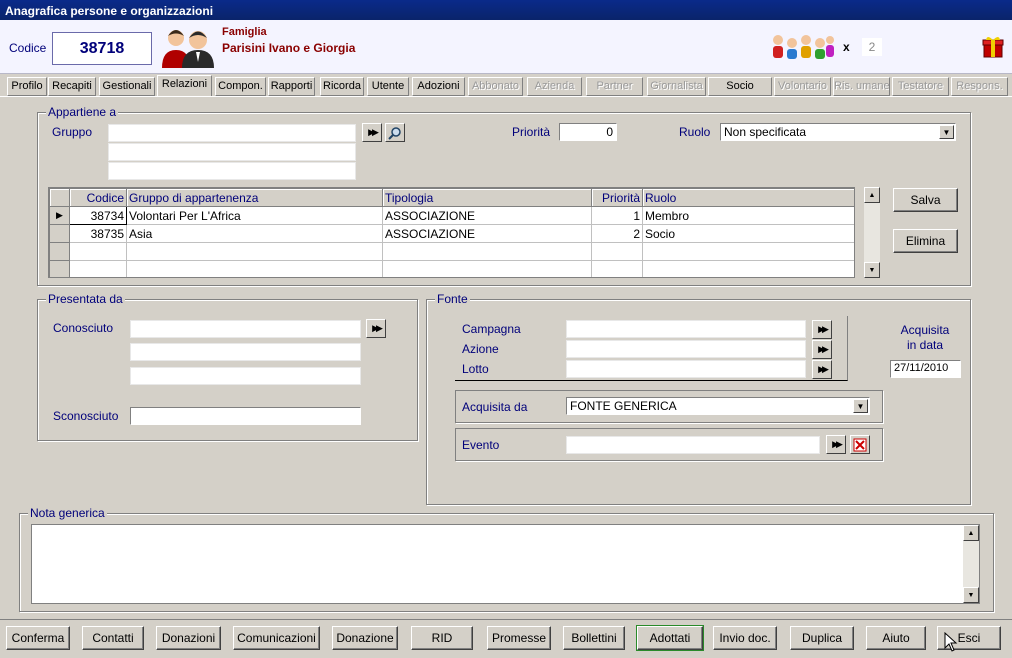 The image size is (1012, 658). What do you see at coordinates (748, 215) in the screenshot?
I see `cell-ruolo: Membro` at bounding box center [748, 215].